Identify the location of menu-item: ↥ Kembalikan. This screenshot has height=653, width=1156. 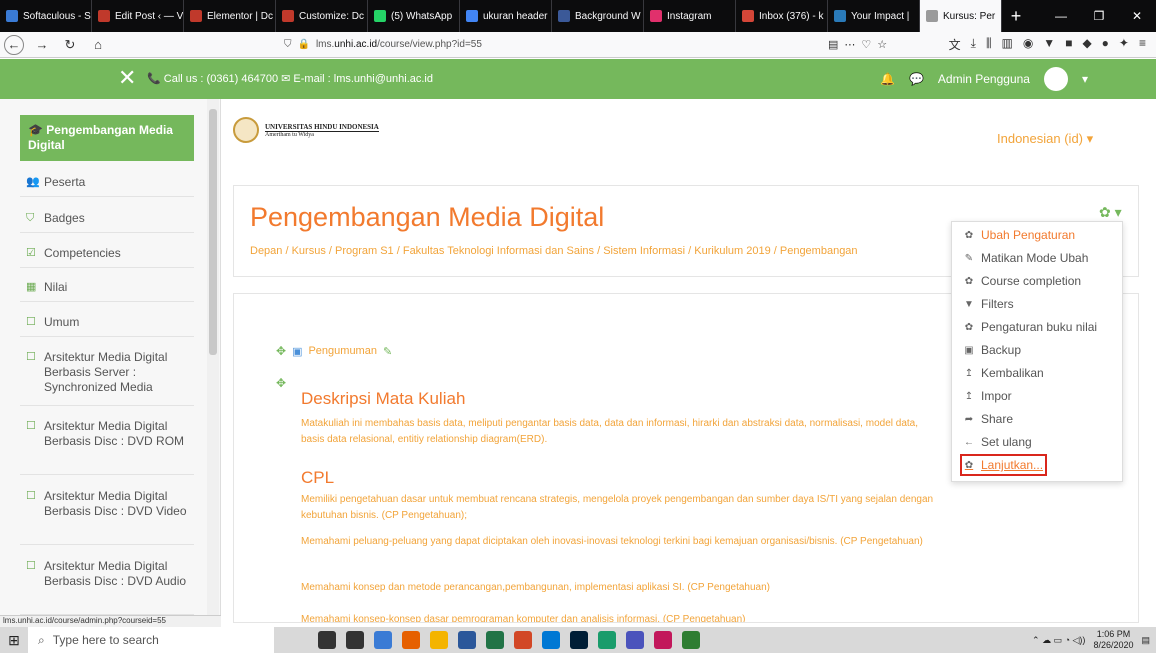
(1004, 373).